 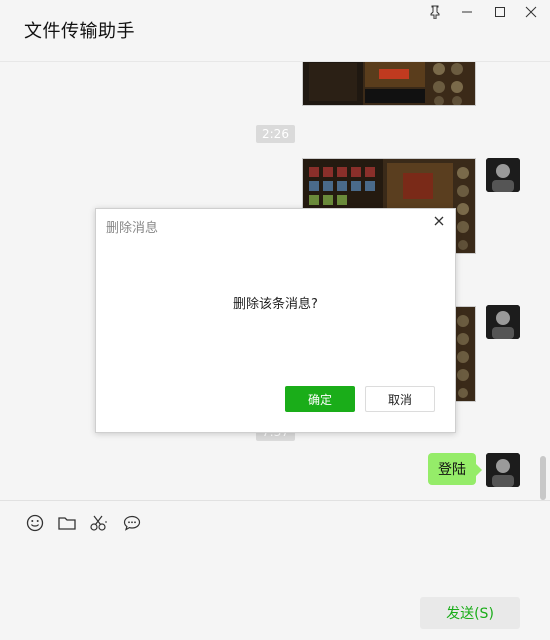 What do you see at coordinates (500, 12) in the screenshot?
I see `maximize-icon` at bounding box center [500, 12].